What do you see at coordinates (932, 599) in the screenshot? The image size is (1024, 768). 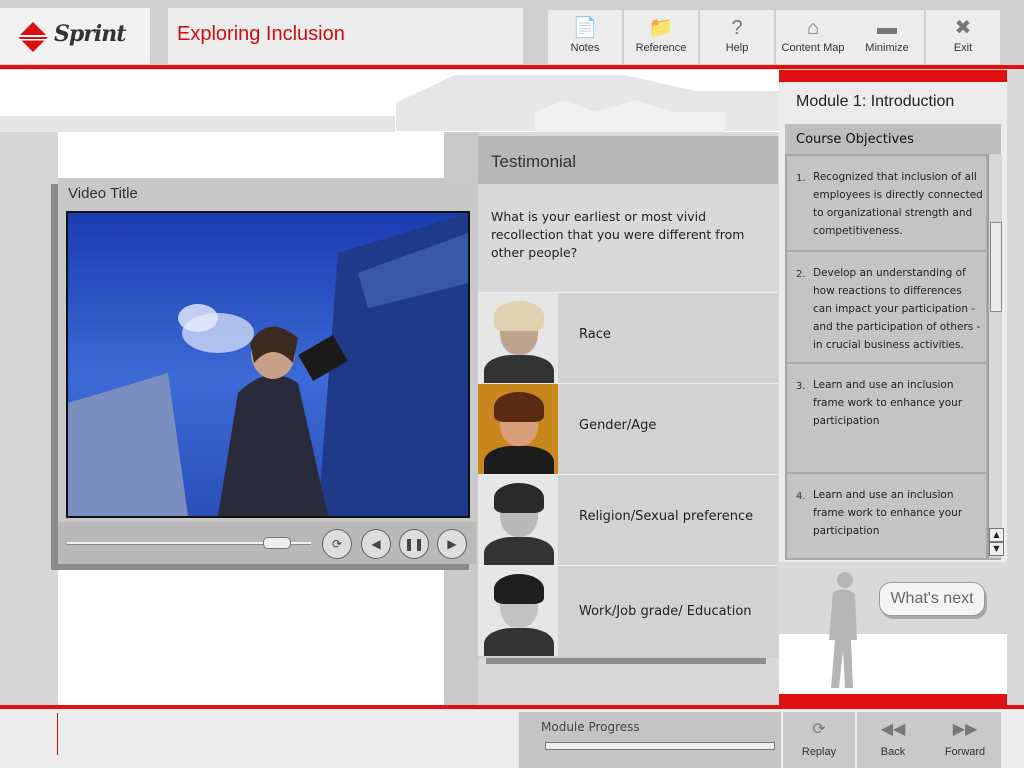 I see `whats-next-button: What's next` at bounding box center [932, 599].